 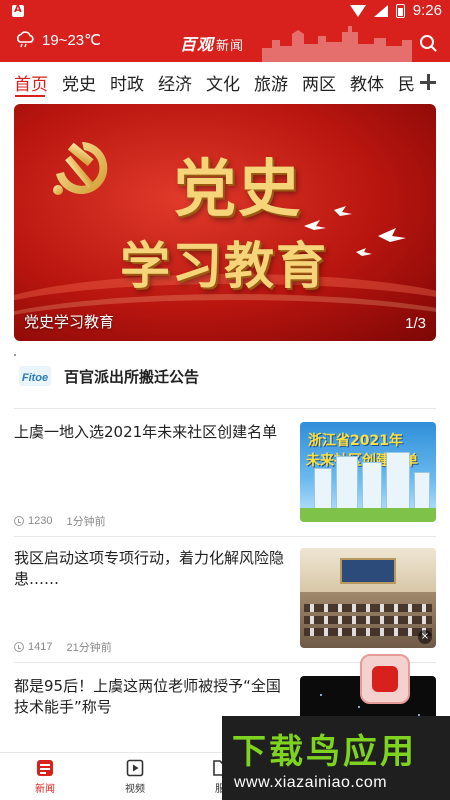 I want to click on status-time: 9:26, so click(x=427, y=10).